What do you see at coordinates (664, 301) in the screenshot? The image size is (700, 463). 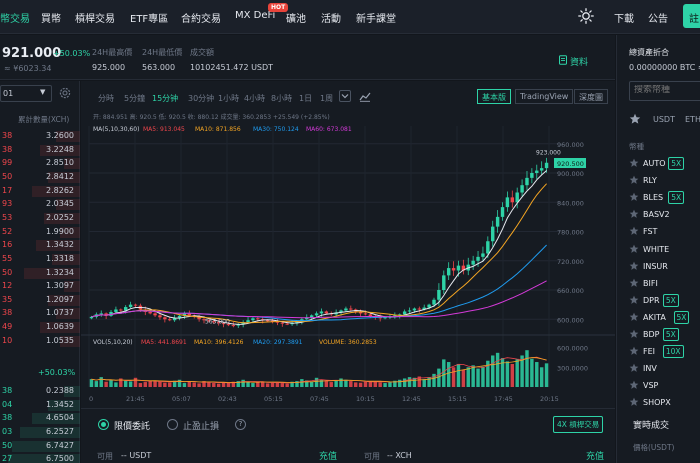 I see `pair-item: DPR 5X` at bounding box center [664, 301].